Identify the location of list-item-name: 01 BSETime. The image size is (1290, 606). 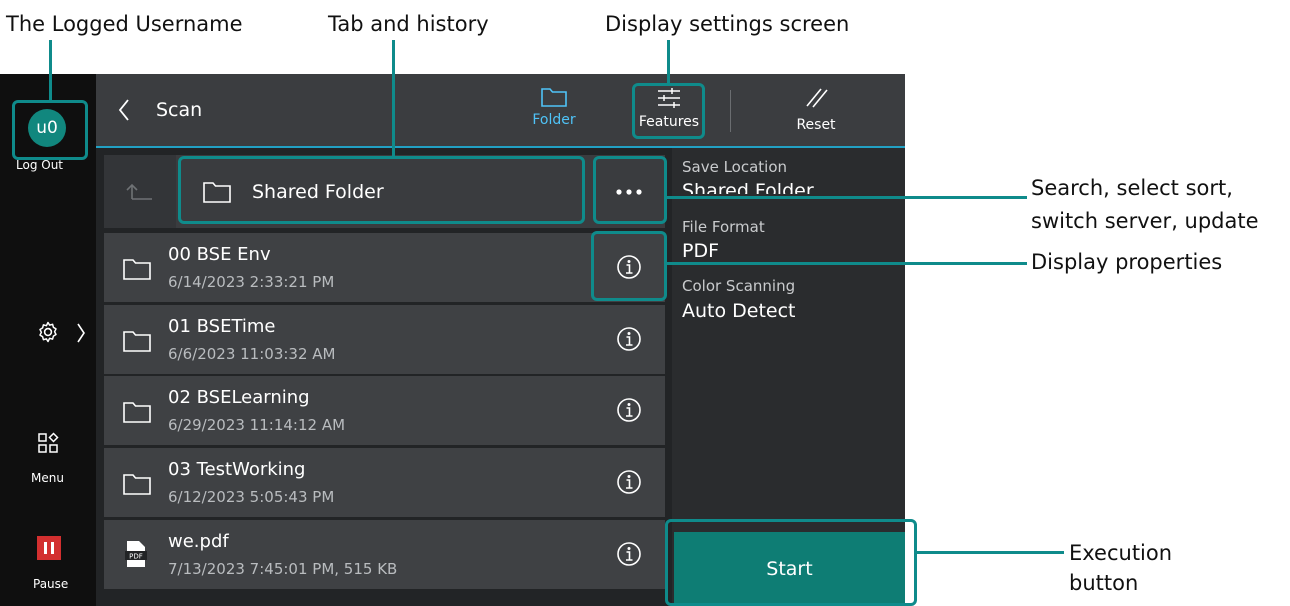
(222, 326).